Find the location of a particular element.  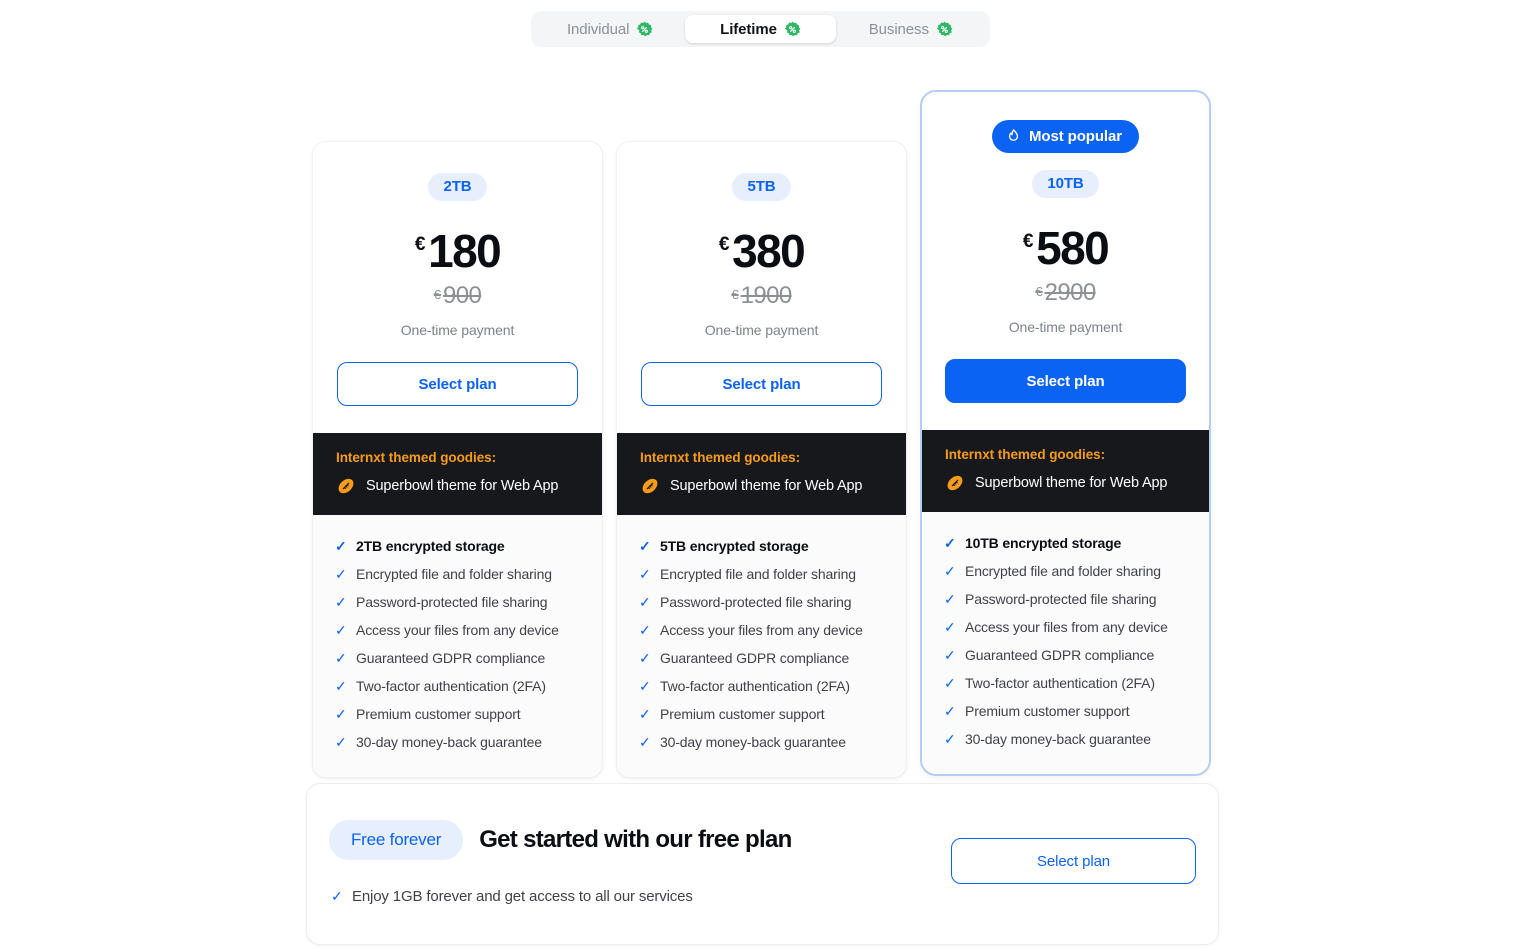

feature-item: ✓ Premium customer support is located at coordinates (1065, 711).